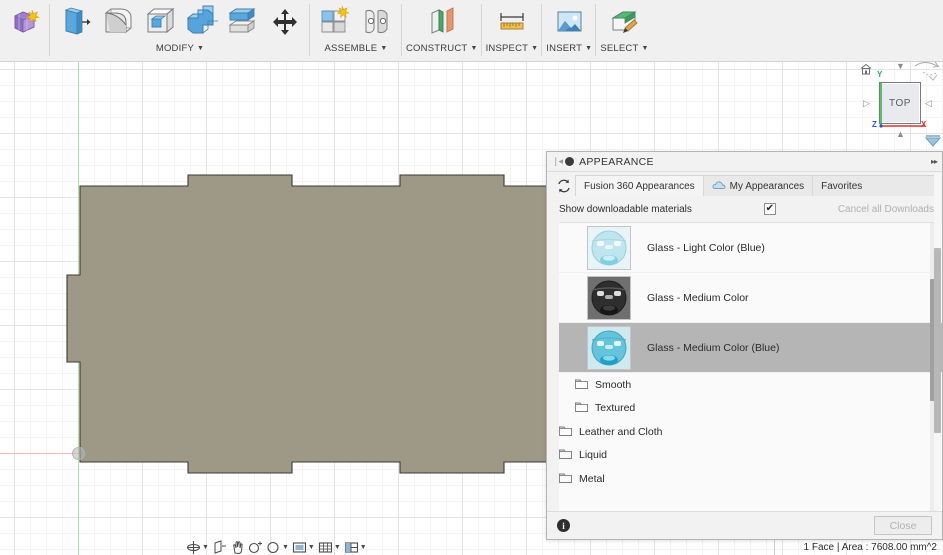  I want to click on viewcube-arrow-up: ▼, so click(900, 66).